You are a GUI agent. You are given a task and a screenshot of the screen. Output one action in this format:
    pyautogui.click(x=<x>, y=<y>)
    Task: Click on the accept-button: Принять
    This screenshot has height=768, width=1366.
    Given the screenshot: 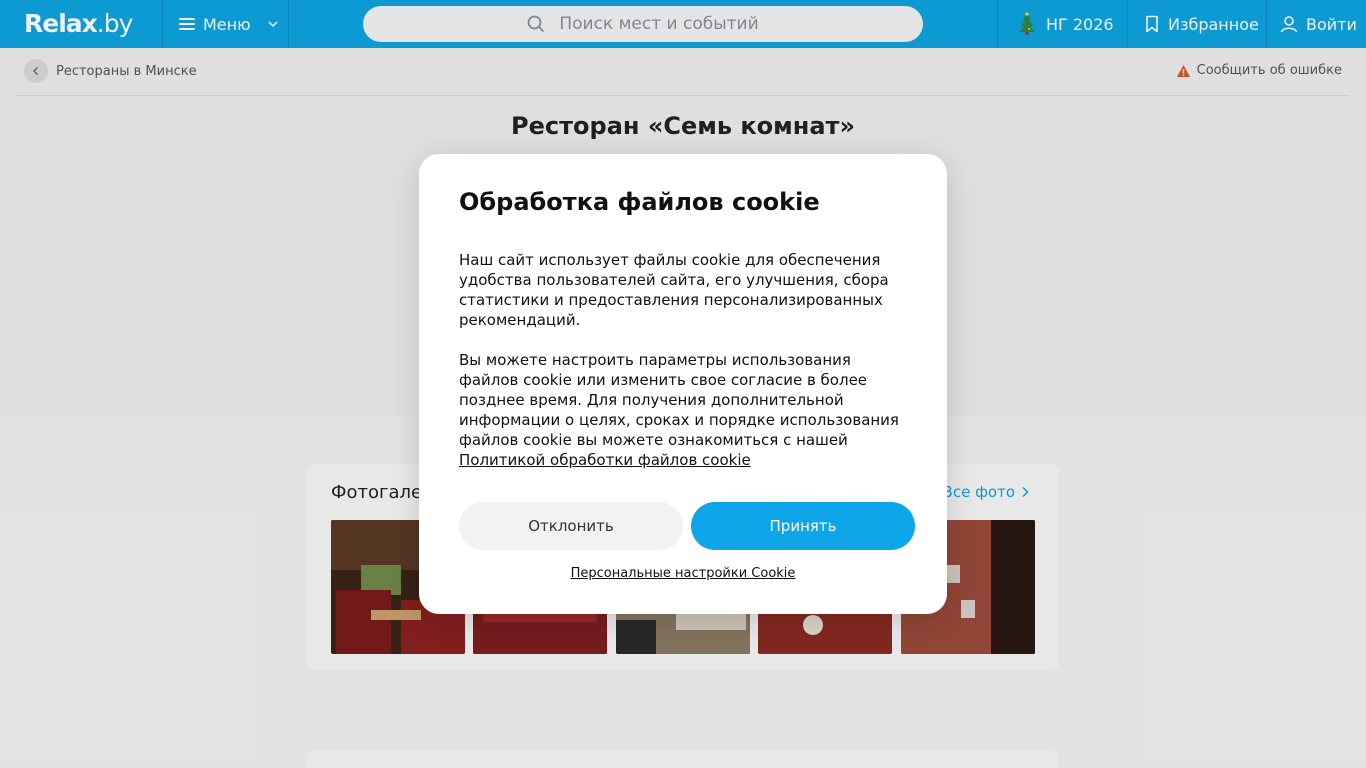 What is the action you would take?
    pyautogui.click(x=803, y=526)
    